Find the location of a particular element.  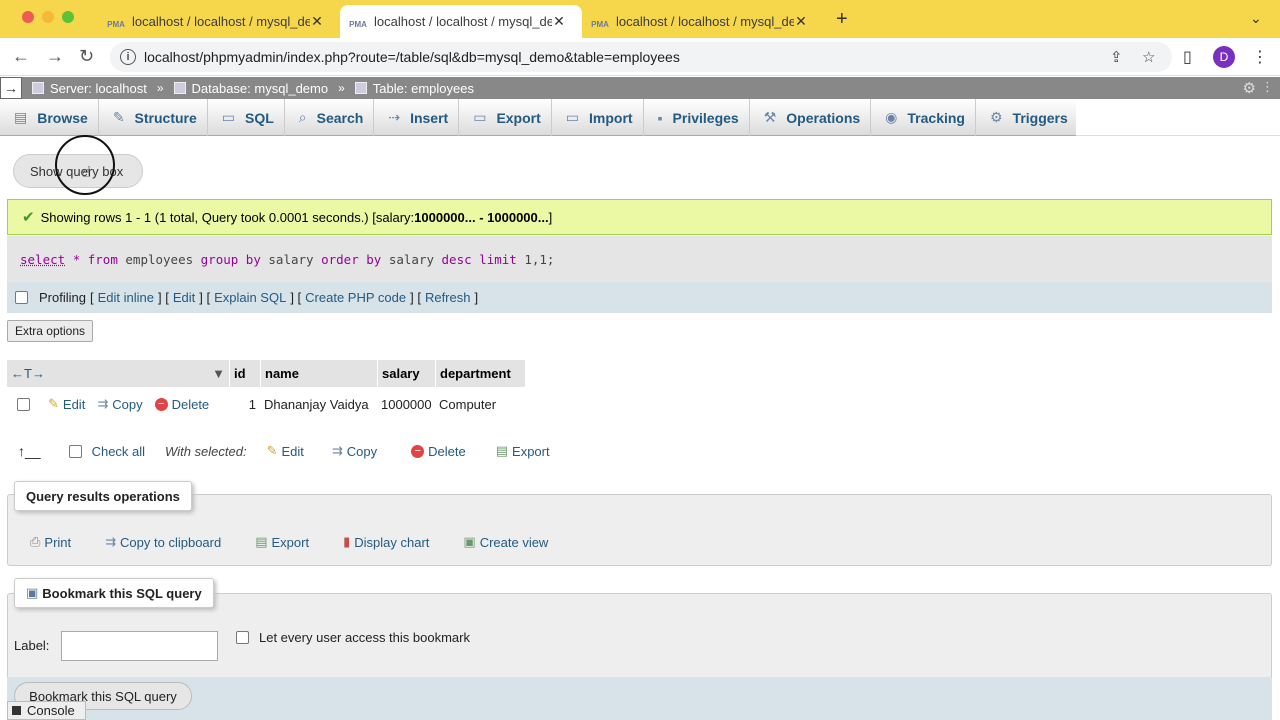

create-view-button: ▣ Create view is located at coordinates (505, 542).